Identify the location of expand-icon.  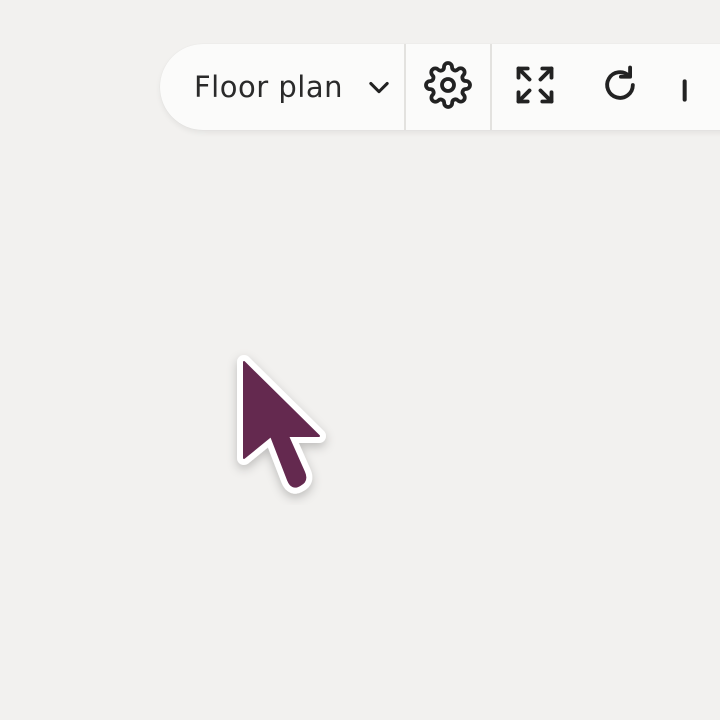
(535, 87).